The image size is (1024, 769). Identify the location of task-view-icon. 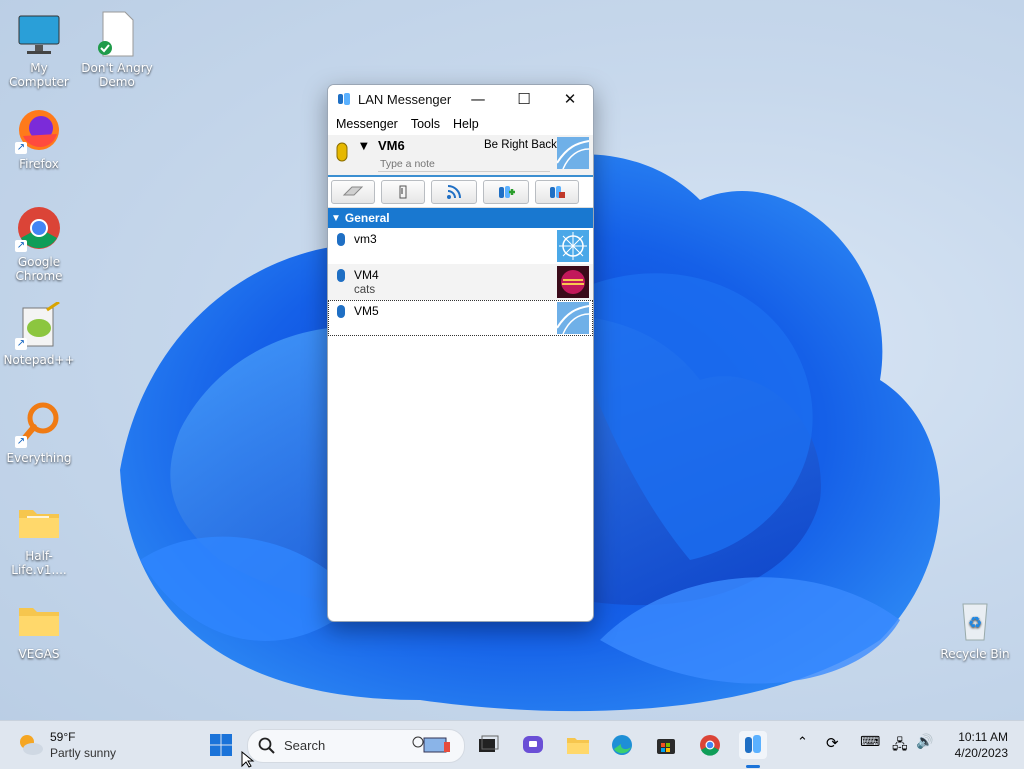
(489, 743).